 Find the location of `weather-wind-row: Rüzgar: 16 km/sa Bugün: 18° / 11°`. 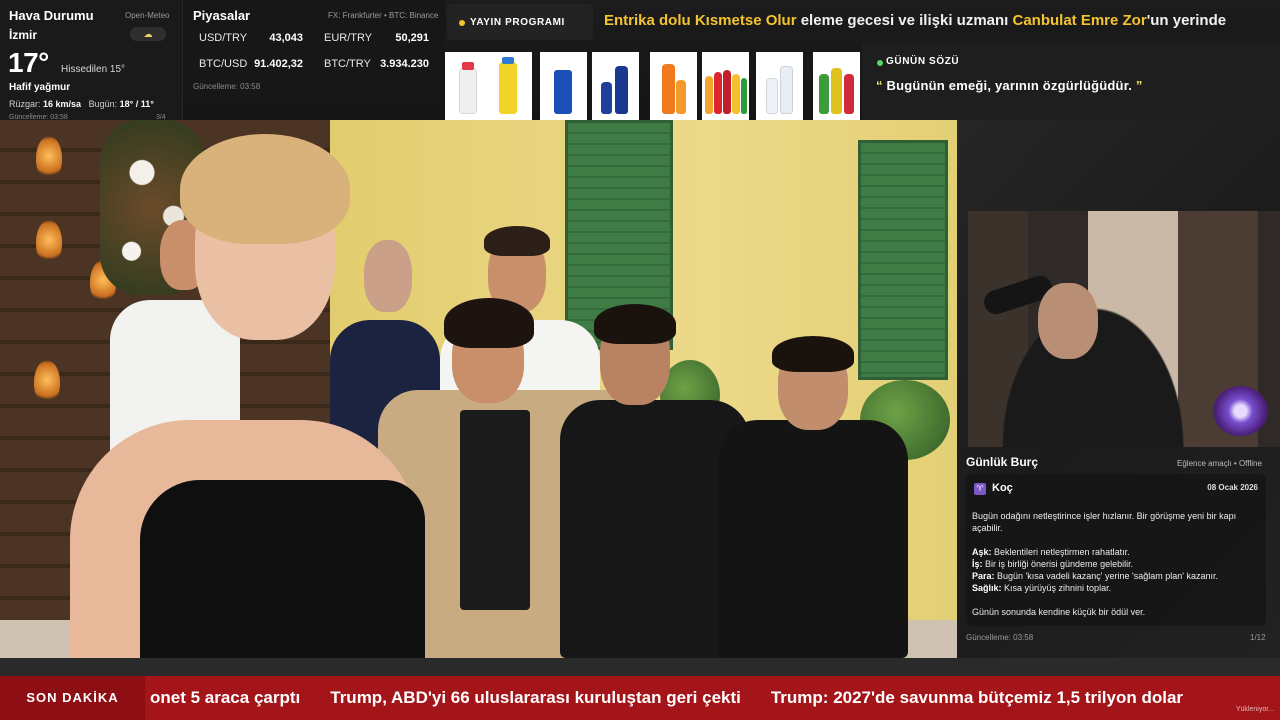

weather-wind-row: Rüzgar: 16 km/sa Bugün: 18° / 11° is located at coordinates (81, 104).